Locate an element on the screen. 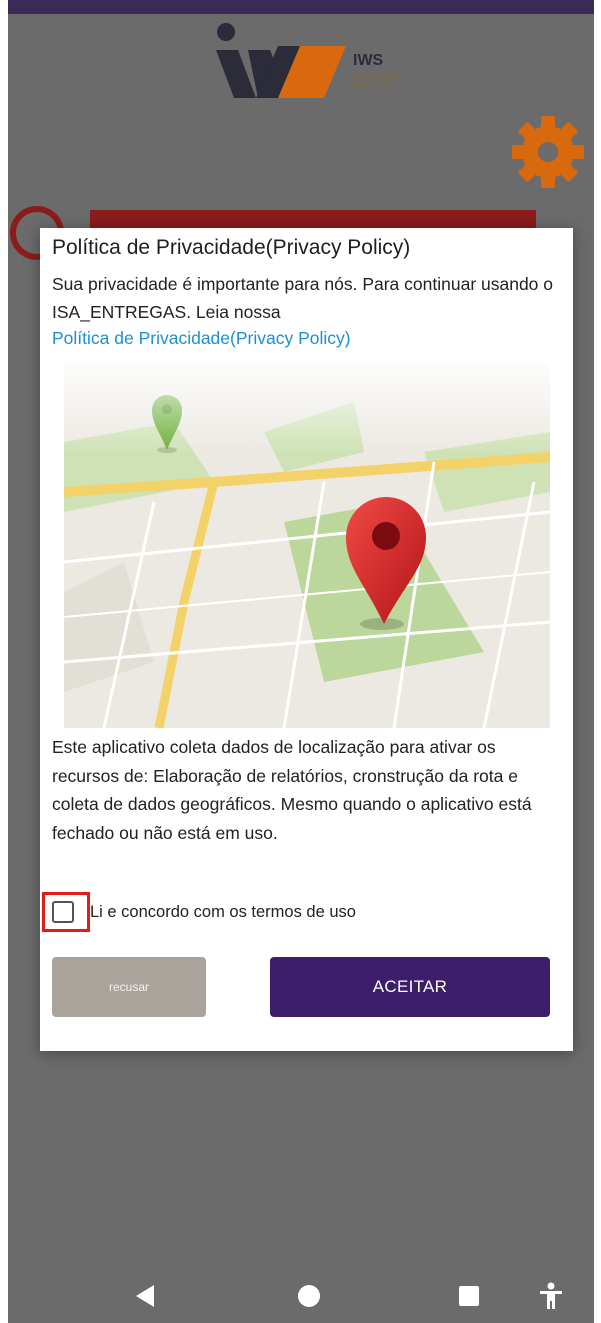  terms-checkbox is located at coordinates (63, 912).